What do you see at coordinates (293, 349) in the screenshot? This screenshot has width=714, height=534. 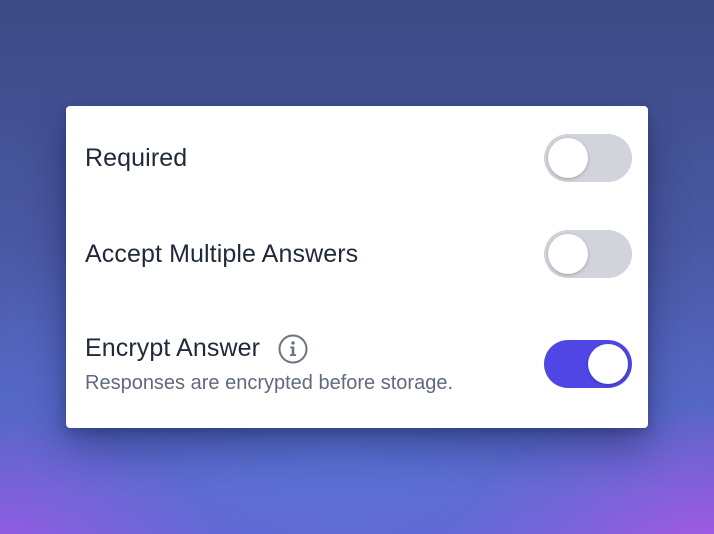 I see `info-icon` at bounding box center [293, 349].